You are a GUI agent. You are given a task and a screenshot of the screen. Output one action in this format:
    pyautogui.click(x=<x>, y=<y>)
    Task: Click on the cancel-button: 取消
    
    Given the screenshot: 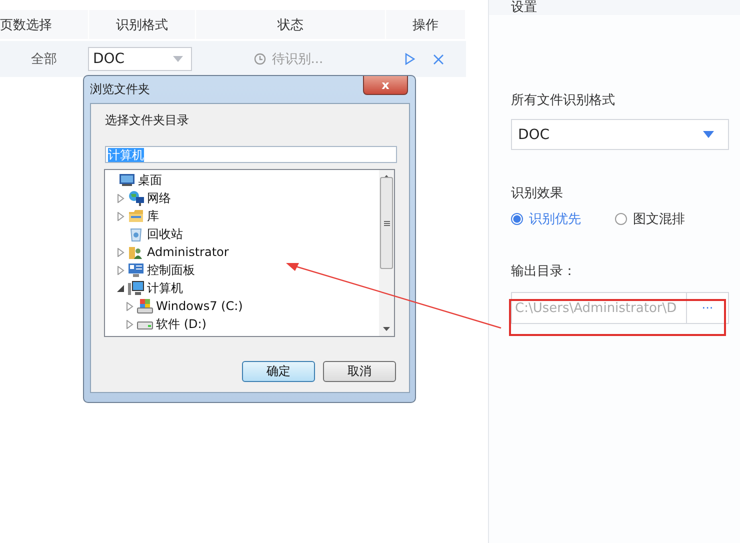 What is the action you would take?
    pyautogui.click(x=359, y=371)
    